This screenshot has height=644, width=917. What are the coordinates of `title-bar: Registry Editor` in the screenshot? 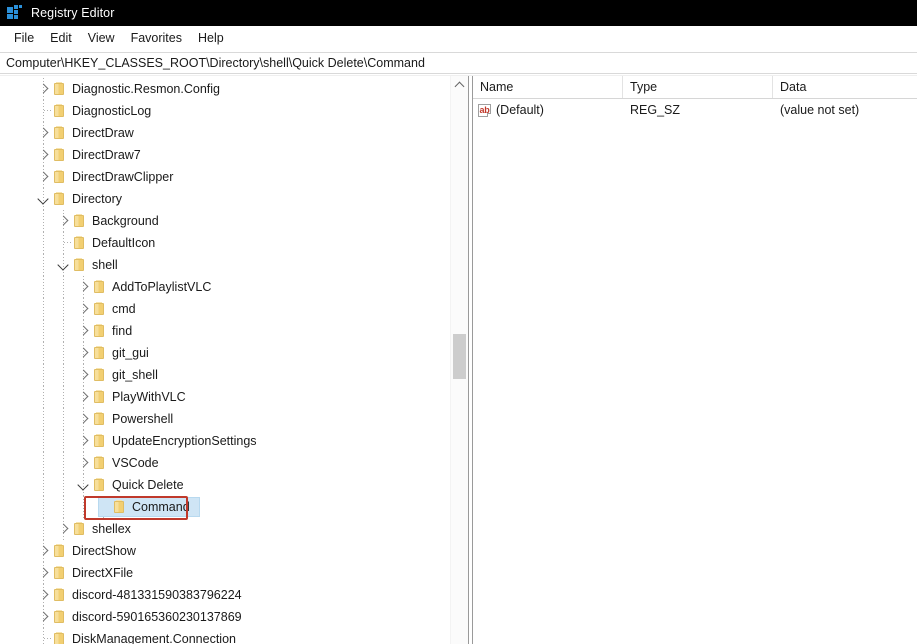 It's located at (458, 13).